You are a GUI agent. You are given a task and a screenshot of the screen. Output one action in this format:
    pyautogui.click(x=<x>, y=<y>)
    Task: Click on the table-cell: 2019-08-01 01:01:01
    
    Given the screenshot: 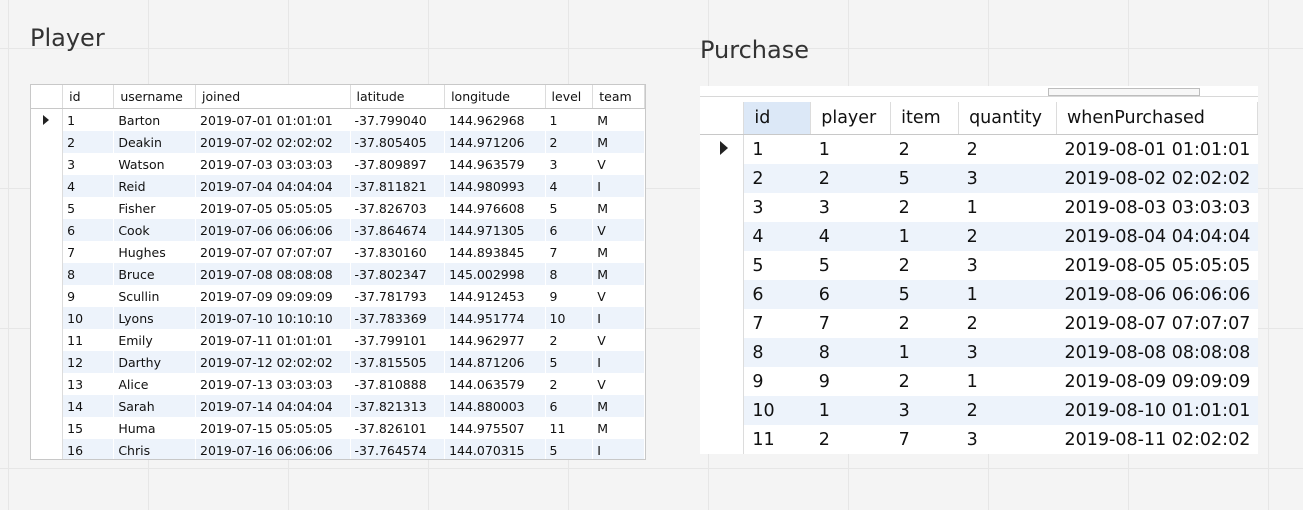 What is the action you would take?
    pyautogui.click(x=1157, y=149)
    